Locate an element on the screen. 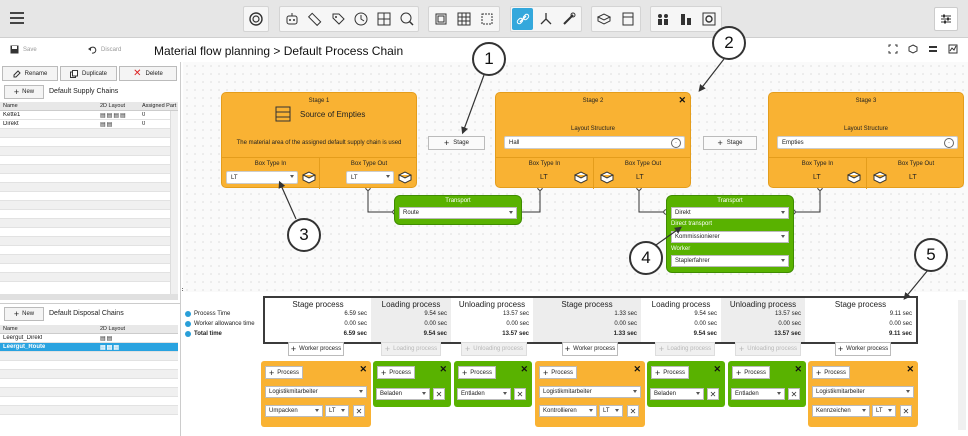 The width and height of the screenshot is (968, 436). callout-2: 2 is located at coordinates (729, 43).